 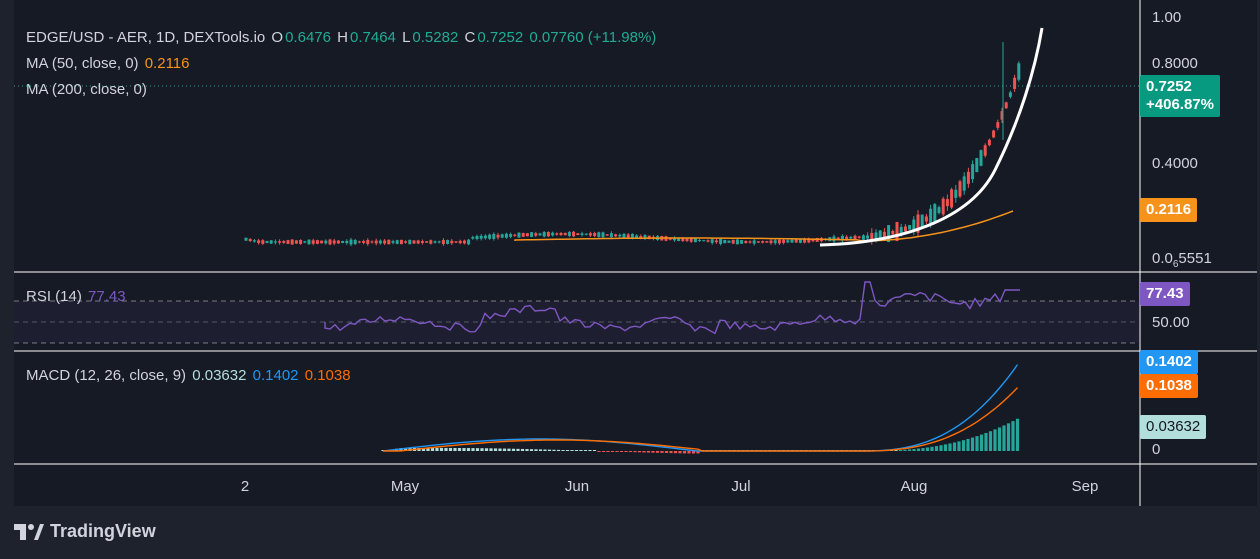 I want to click on signal-value: 0.1038, so click(x=327, y=375).